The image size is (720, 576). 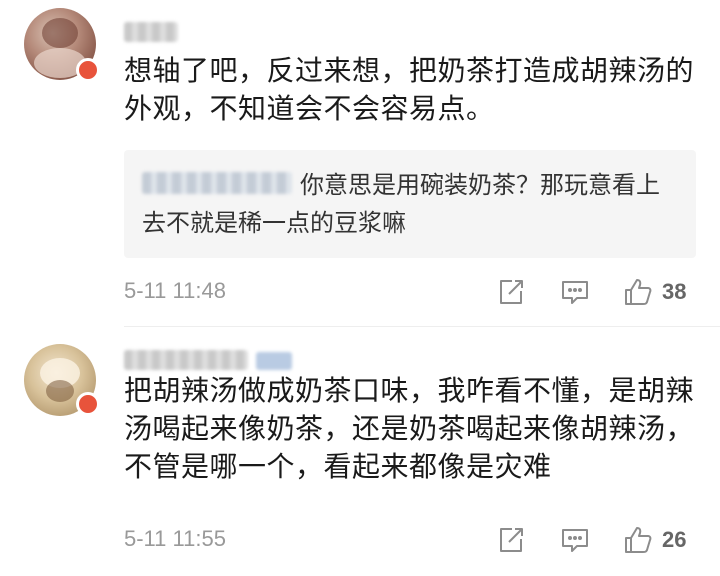 What do you see at coordinates (409, 89) in the screenshot?
I see `comment-text: 想轴了吧，反过来想，把奶茶打造成胡辣汤的外观，不知道会不会容易点。` at bounding box center [409, 89].